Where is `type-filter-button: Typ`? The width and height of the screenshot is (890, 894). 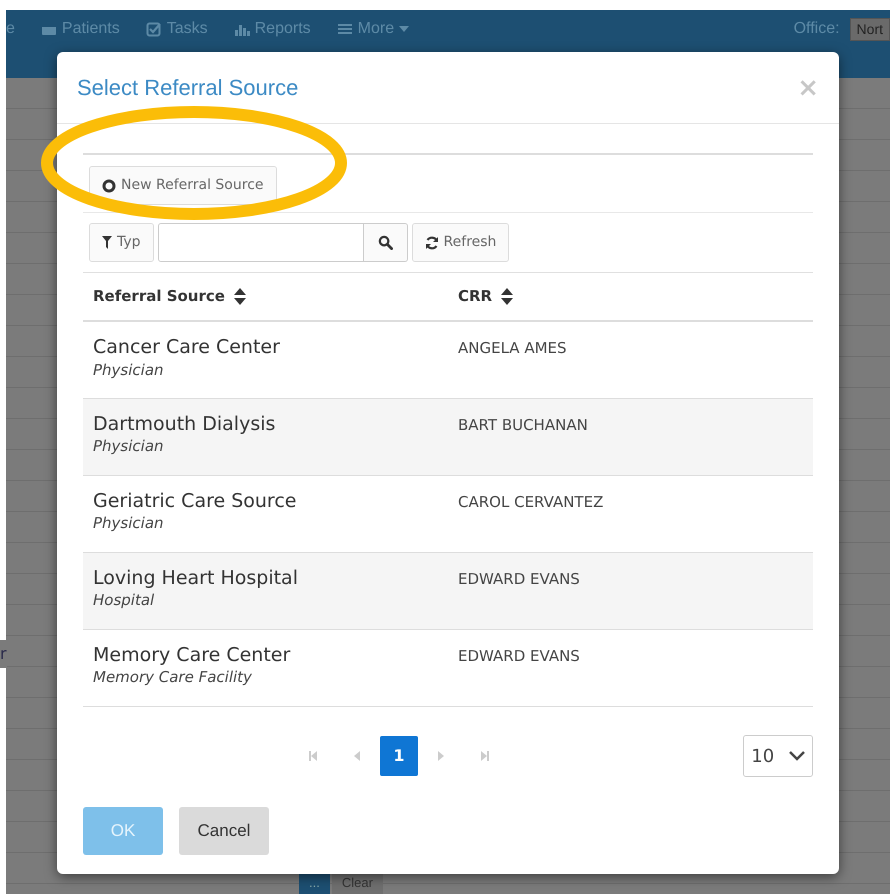
type-filter-button: Typ is located at coordinates (121, 242).